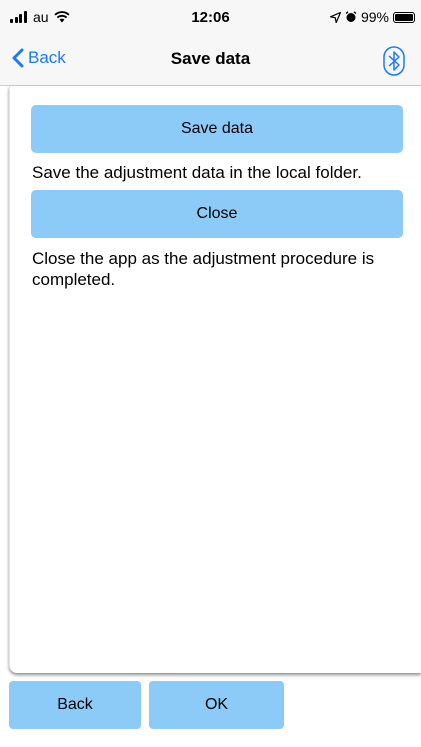  I want to click on ok-button: OK, so click(216, 705).